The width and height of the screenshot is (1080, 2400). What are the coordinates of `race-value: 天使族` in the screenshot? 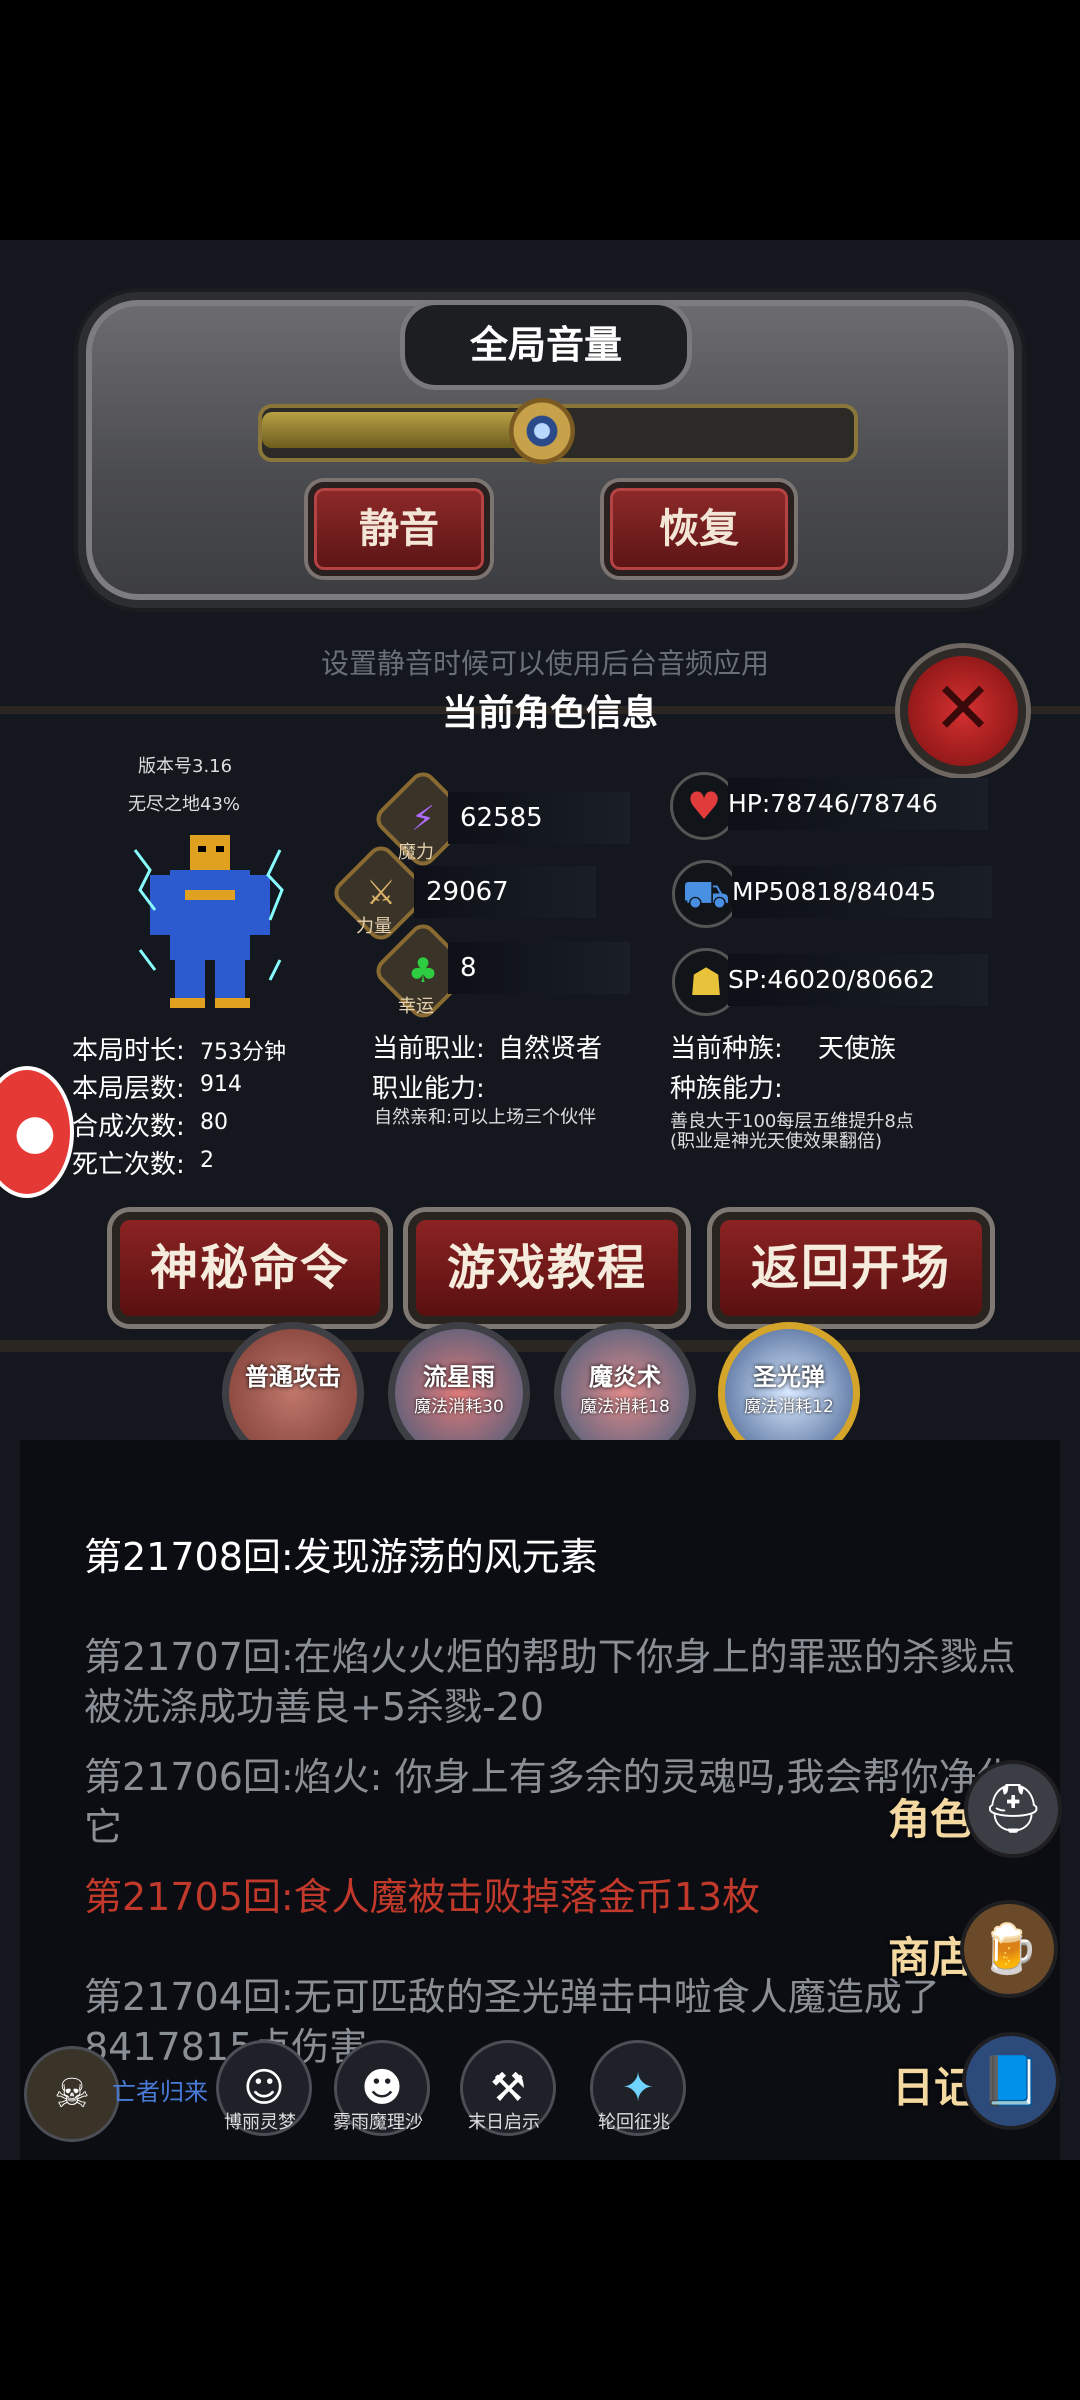 It's located at (857, 1049).